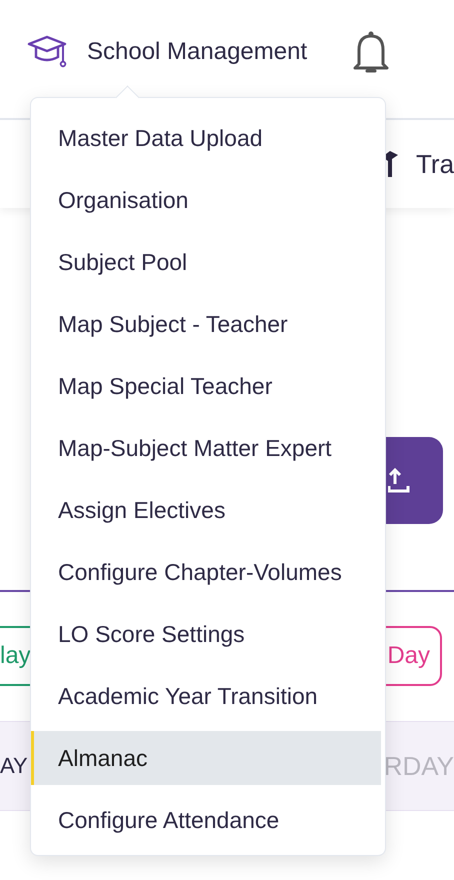 The width and height of the screenshot is (454, 880). Describe the element at coordinates (47, 52) in the screenshot. I see `graduation-cap-icon` at that location.